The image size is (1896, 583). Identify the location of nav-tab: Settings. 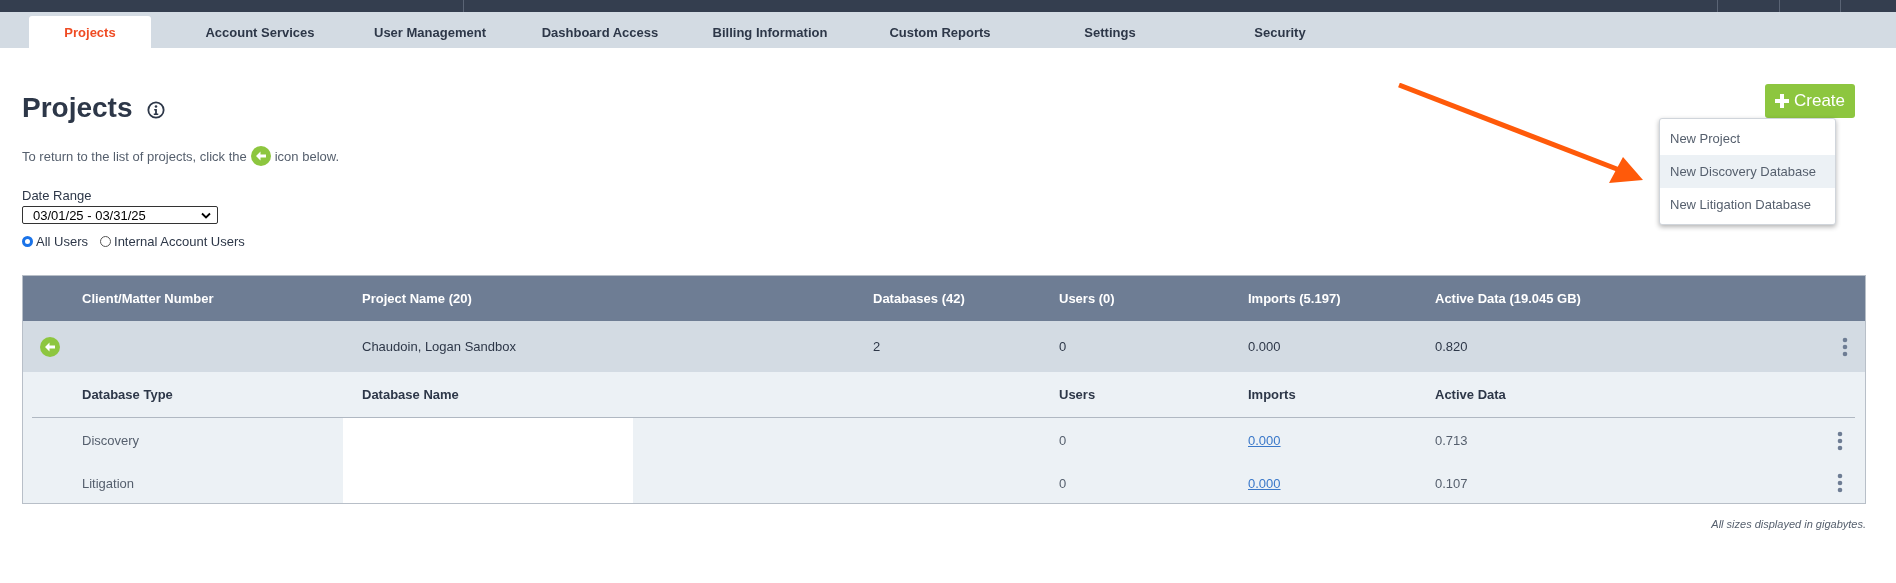
(1110, 32).